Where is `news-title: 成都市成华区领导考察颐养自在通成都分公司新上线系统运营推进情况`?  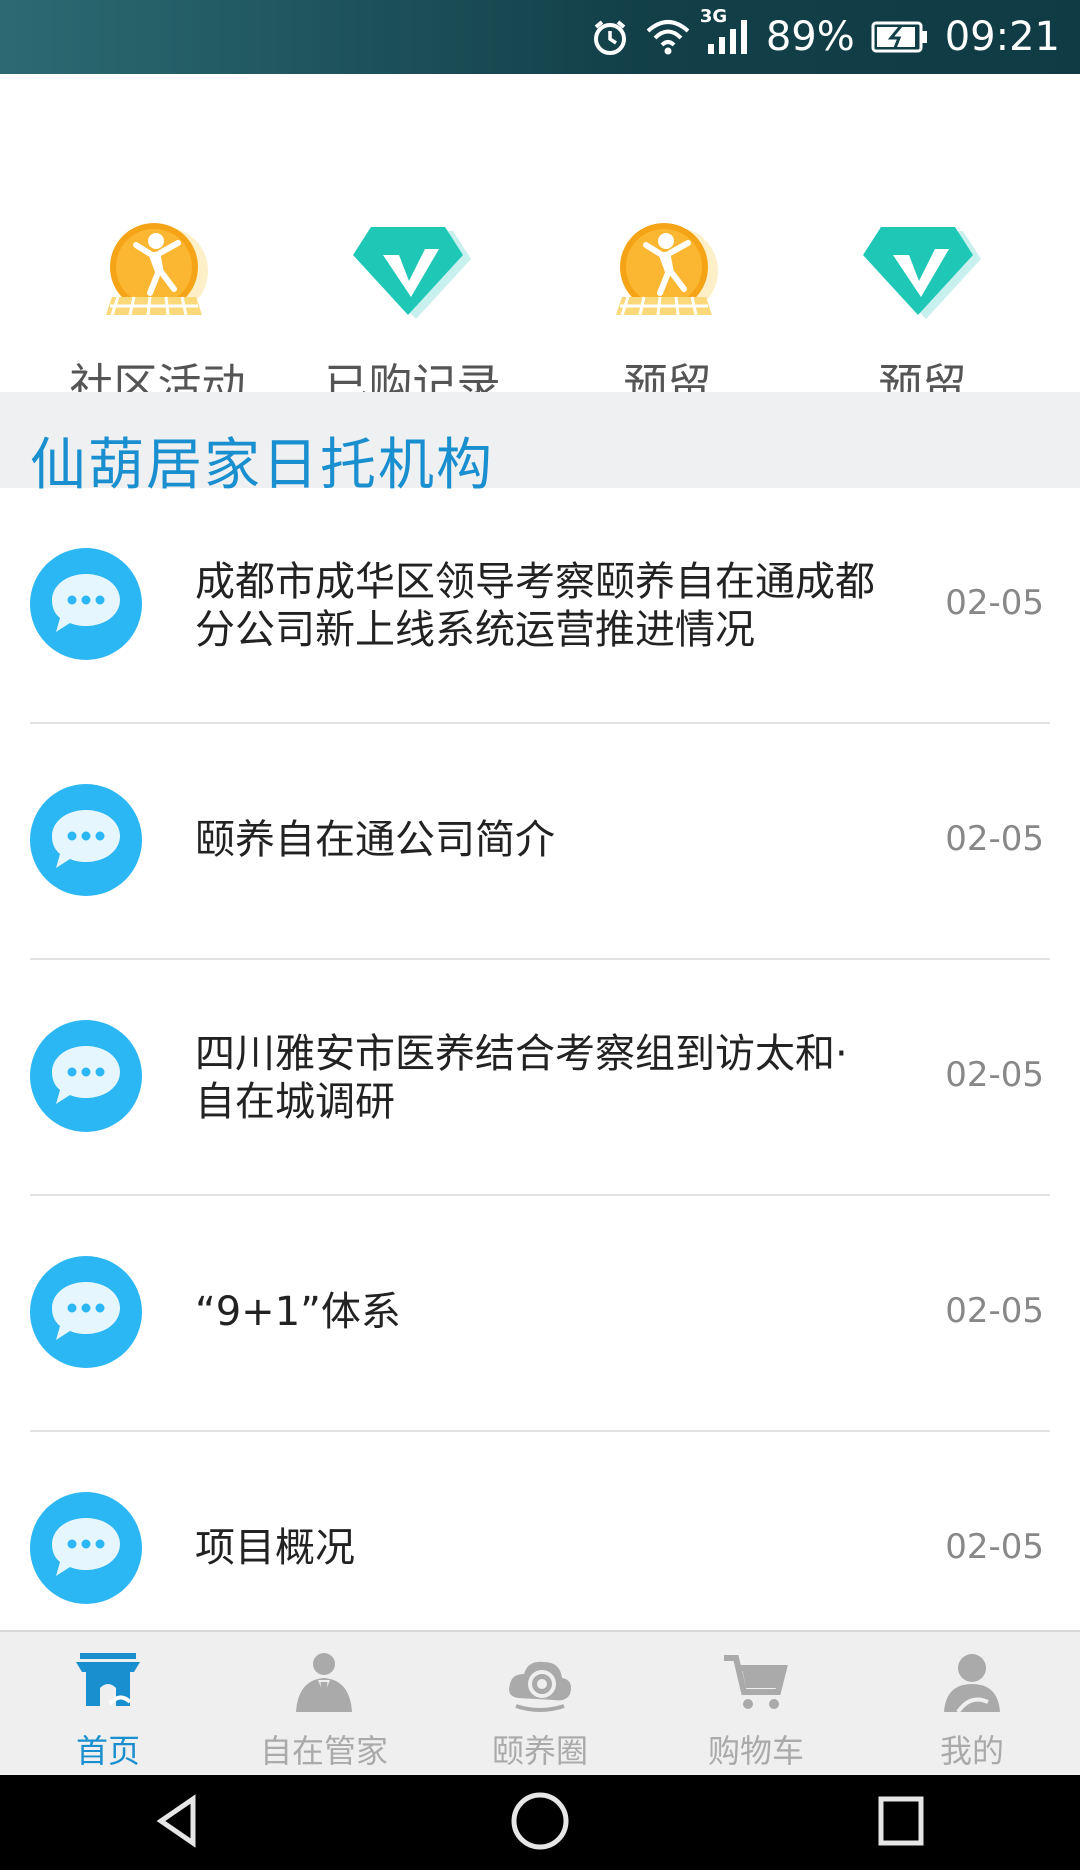
news-title: 成都市成华区领导考察颐养自在通成都分公司新上线系统运营推进情况 is located at coordinates (535, 606).